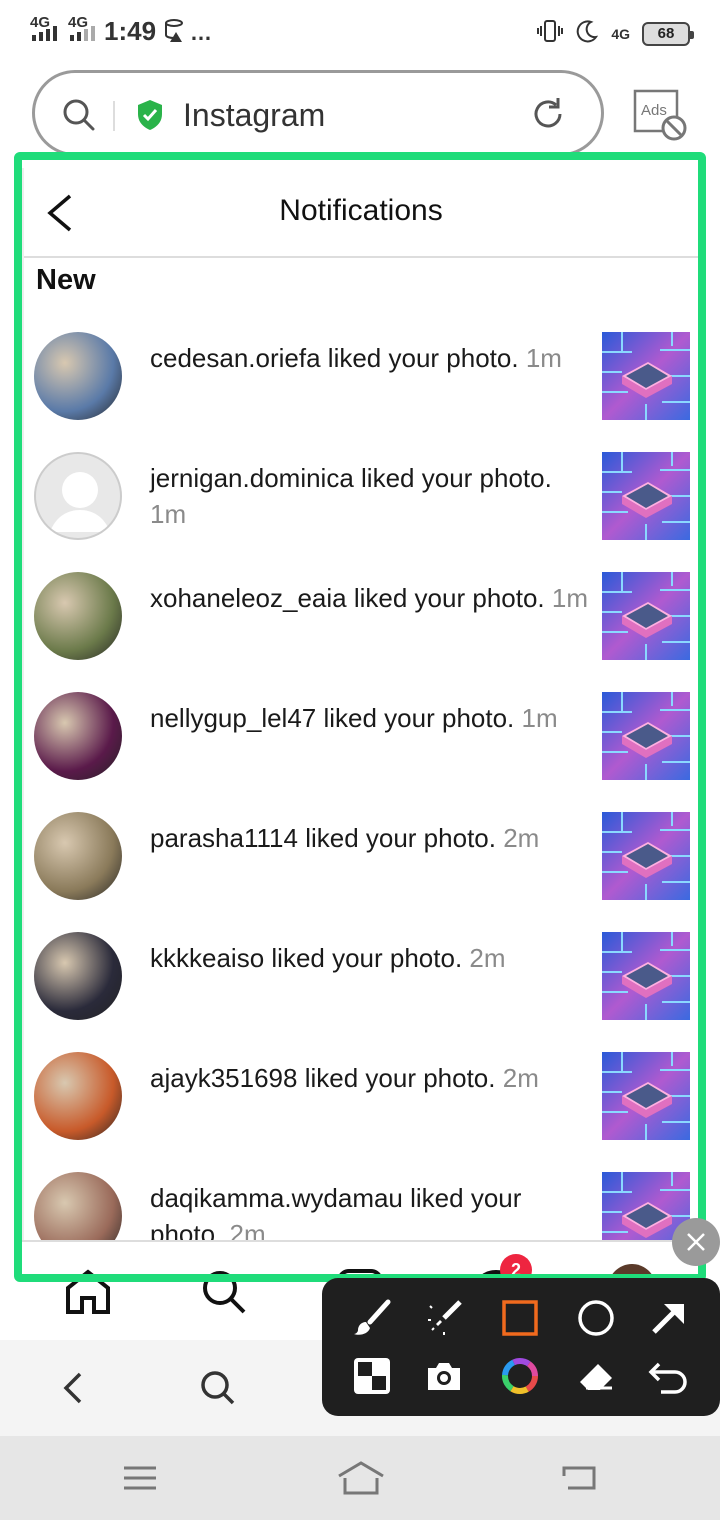 The width and height of the screenshot is (720, 1520). I want to click on ad-block-button: Ads, so click(662, 118).